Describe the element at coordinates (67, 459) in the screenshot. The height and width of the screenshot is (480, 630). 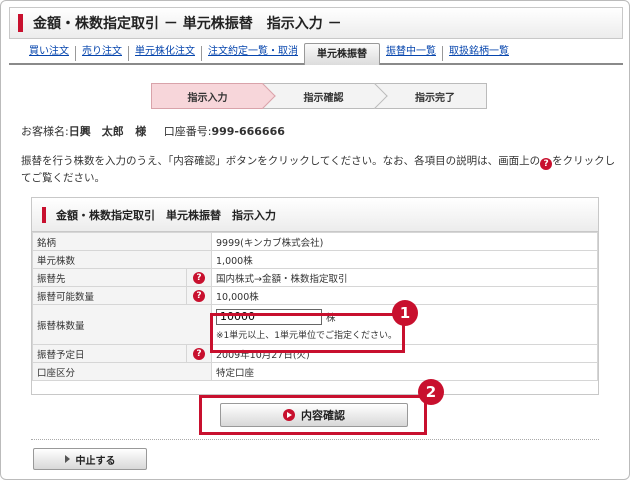
I see `triangle-right-icon` at that location.